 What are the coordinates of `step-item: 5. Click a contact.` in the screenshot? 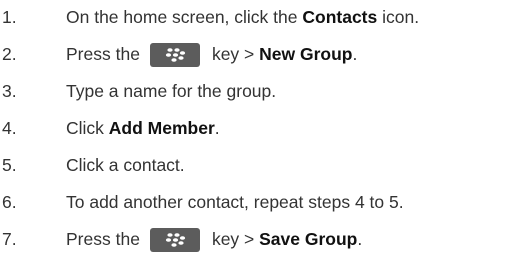 It's located at (92, 166).